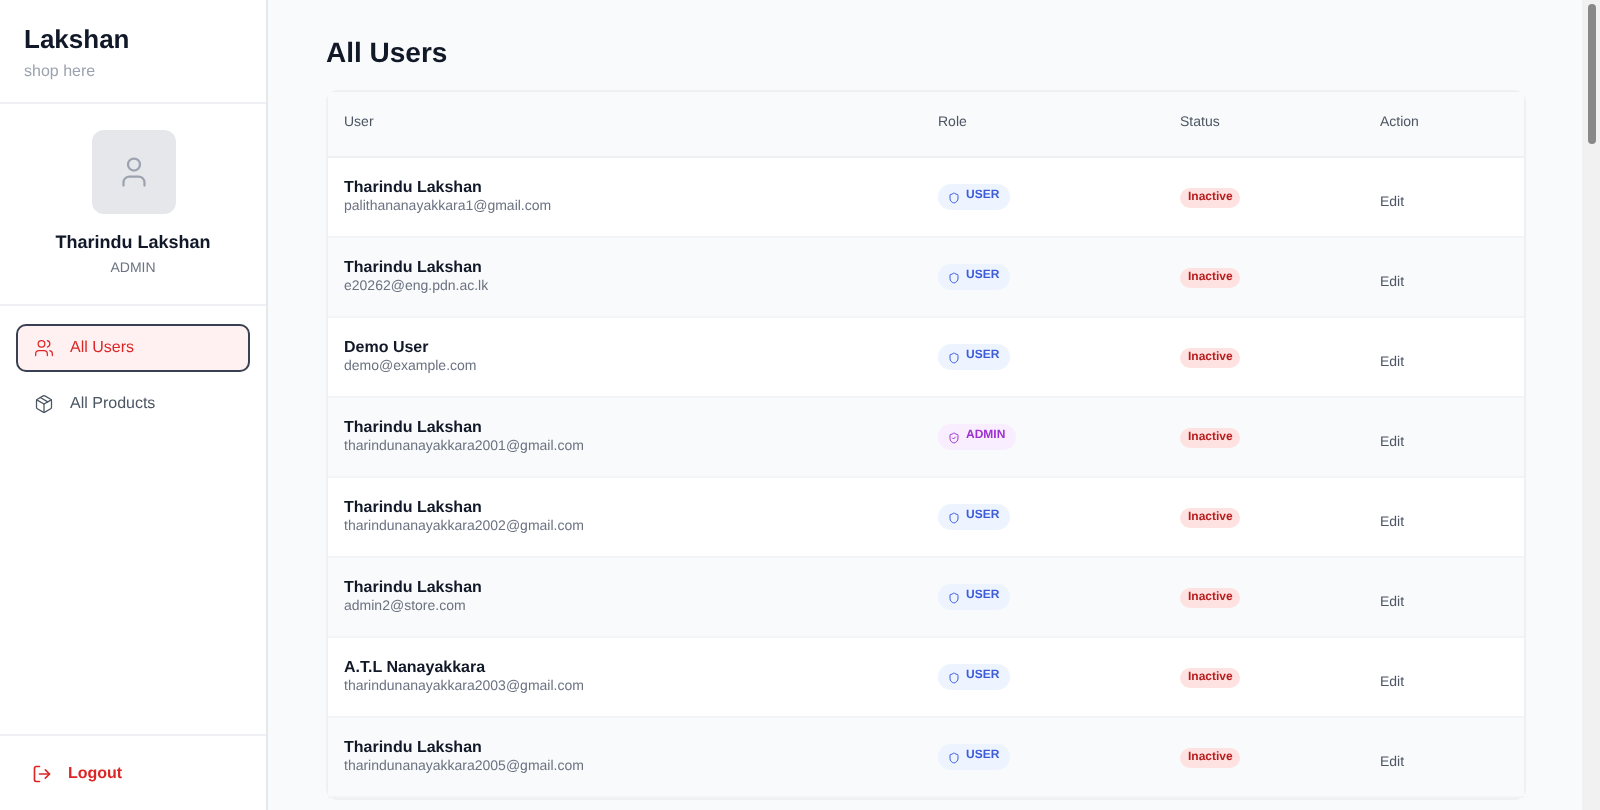 The image size is (1600, 810). I want to click on brand-tagline: shop here, so click(61, 72).